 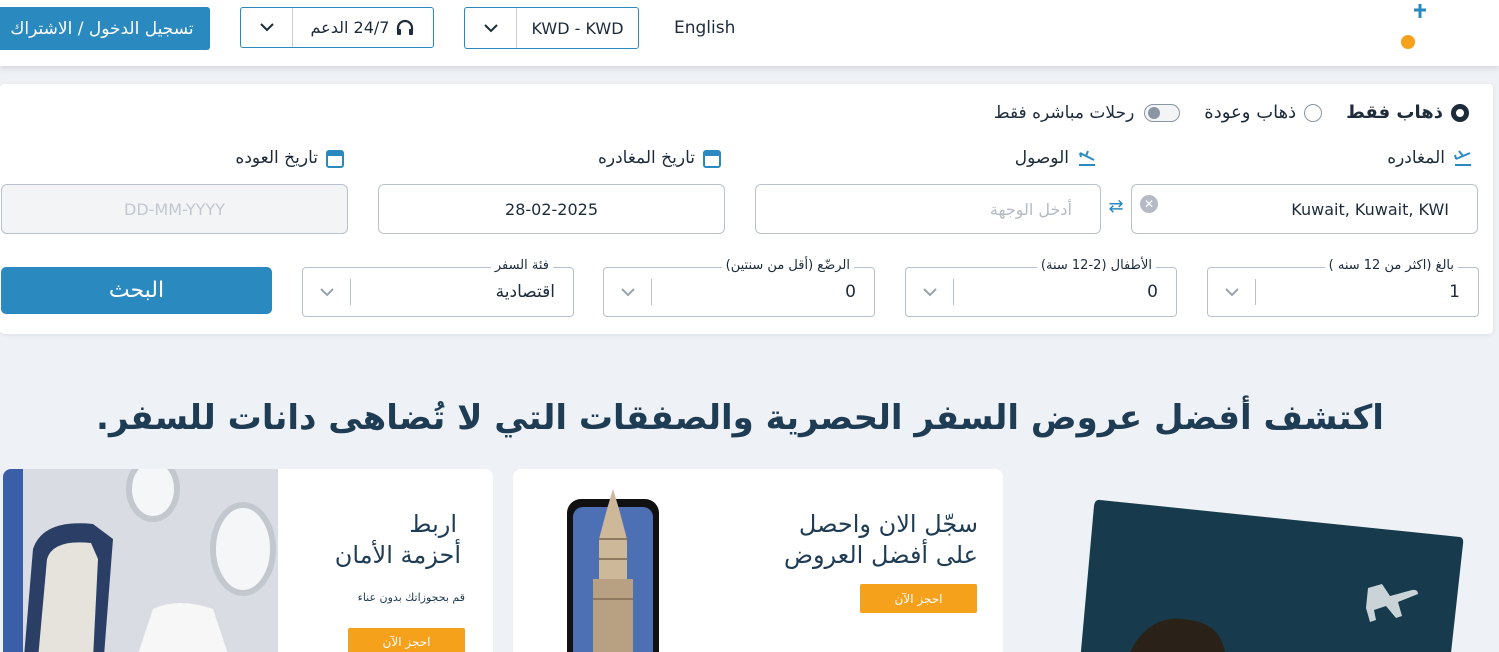 What do you see at coordinates (704, 28) in the screenshot?
I see `language-switch: English` at bounding box center [704, 28].